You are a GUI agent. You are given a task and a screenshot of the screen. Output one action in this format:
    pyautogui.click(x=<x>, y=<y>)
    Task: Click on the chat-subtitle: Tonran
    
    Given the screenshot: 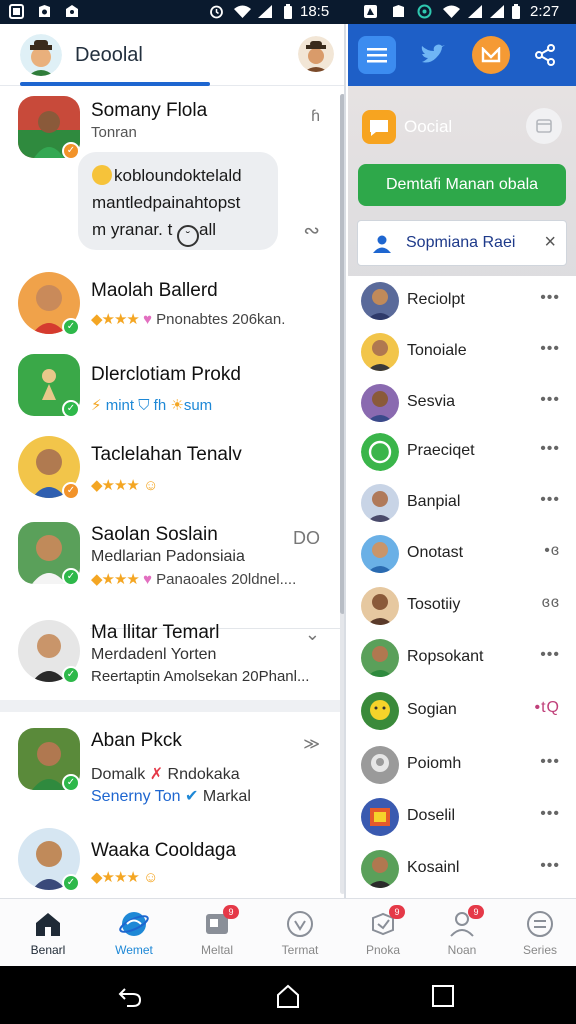 What is the action you would take?
    pyautogui.click(x=114, y=132)
    